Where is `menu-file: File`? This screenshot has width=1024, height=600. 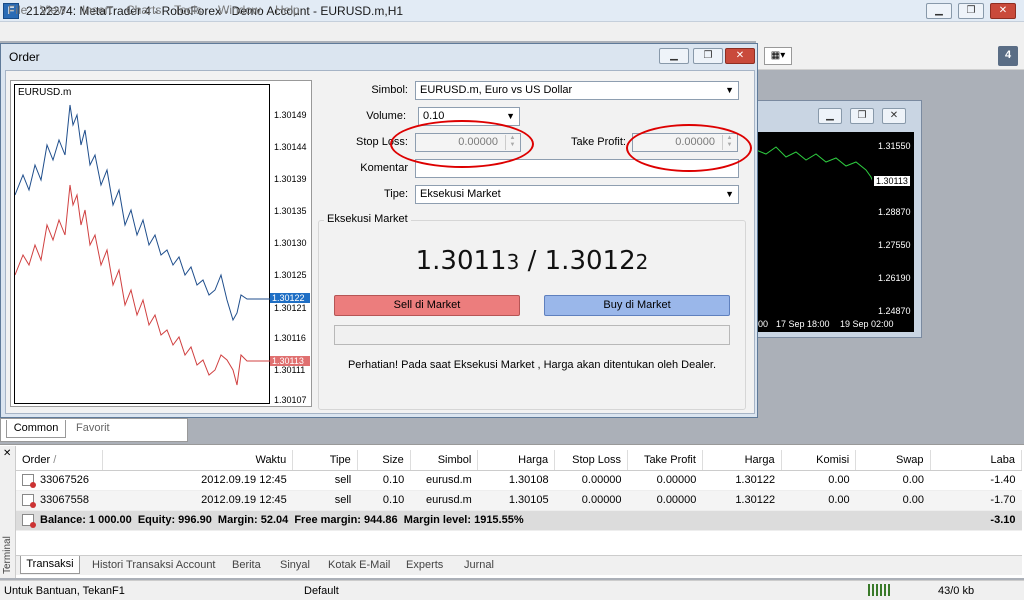 menu-file: File is located at coordinates (17, 10).